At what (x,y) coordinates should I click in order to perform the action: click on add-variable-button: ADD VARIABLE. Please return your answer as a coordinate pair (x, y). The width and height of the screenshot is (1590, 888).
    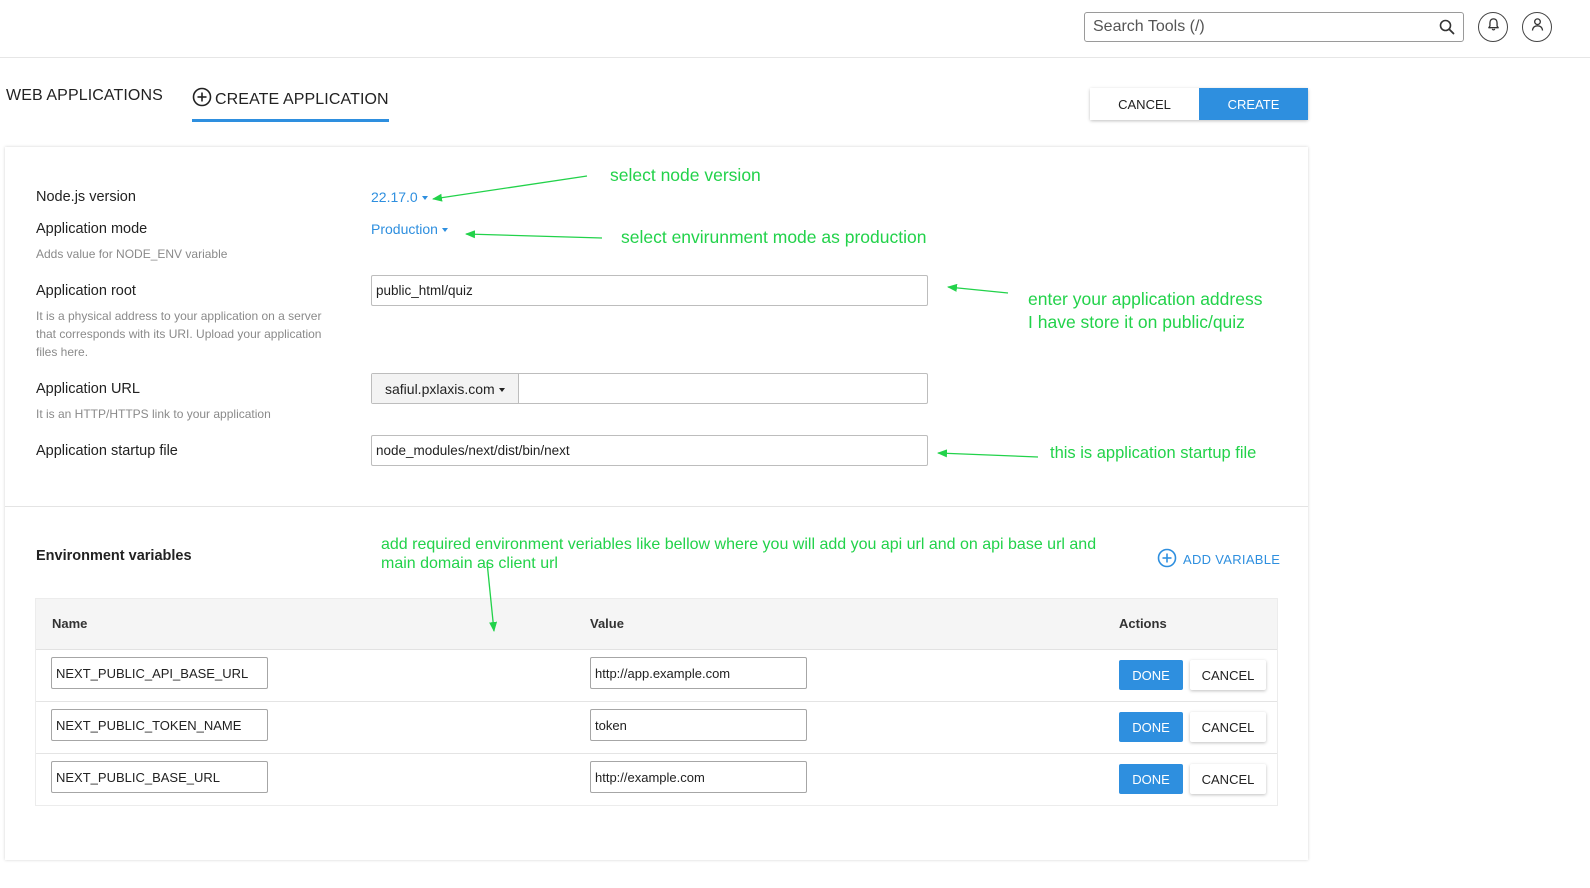
    Looking at the image, I should click on (1218, 559).